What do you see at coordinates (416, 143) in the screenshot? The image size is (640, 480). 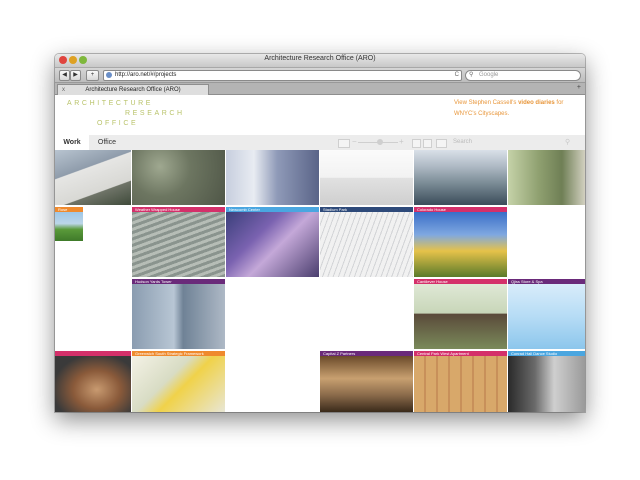 I see `list-view-icon` at bounding box center [416, 143].